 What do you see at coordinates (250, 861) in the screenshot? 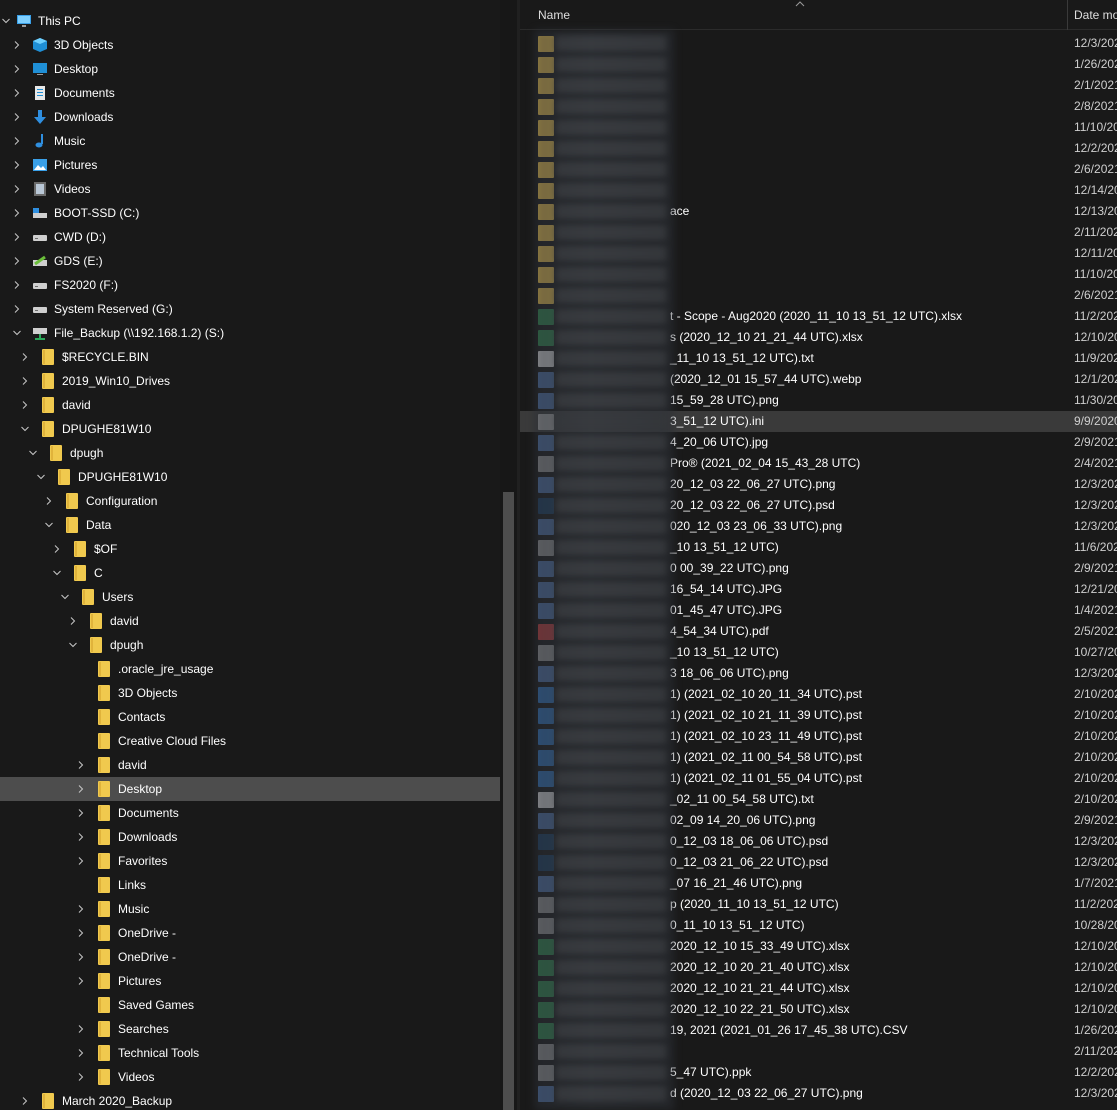
I see `nav-item: Favorites` at bounding box center [250, 861].